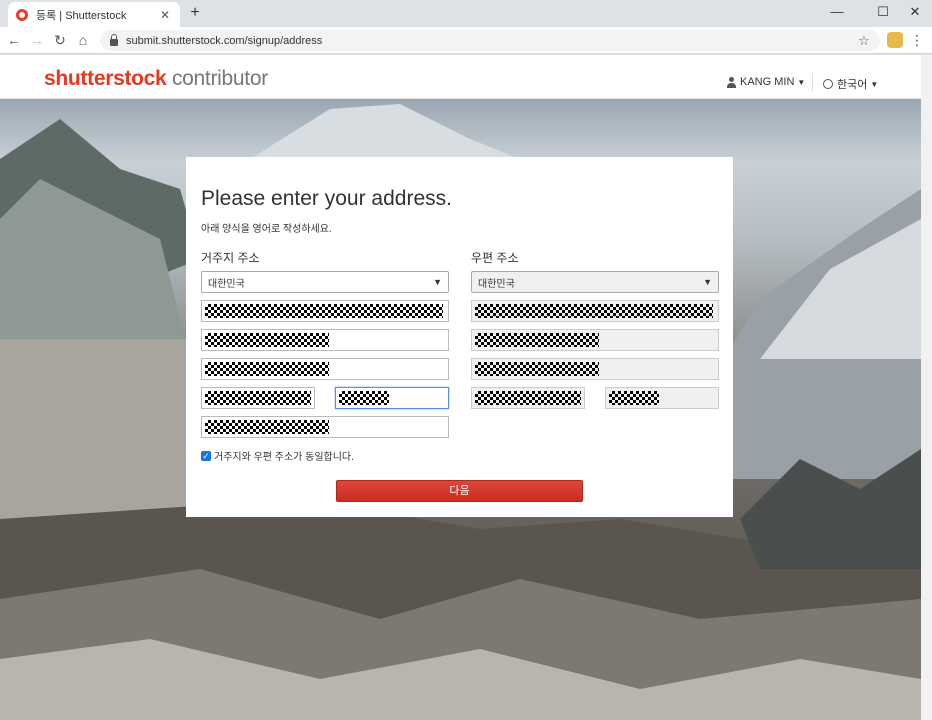  What do you see at coordinates (466, 13) in the screenshot?
I see `browser-tabstrip: 등록 | Shutterstock ✕ + — ☐ ✕` at bounding box center [466, 13].